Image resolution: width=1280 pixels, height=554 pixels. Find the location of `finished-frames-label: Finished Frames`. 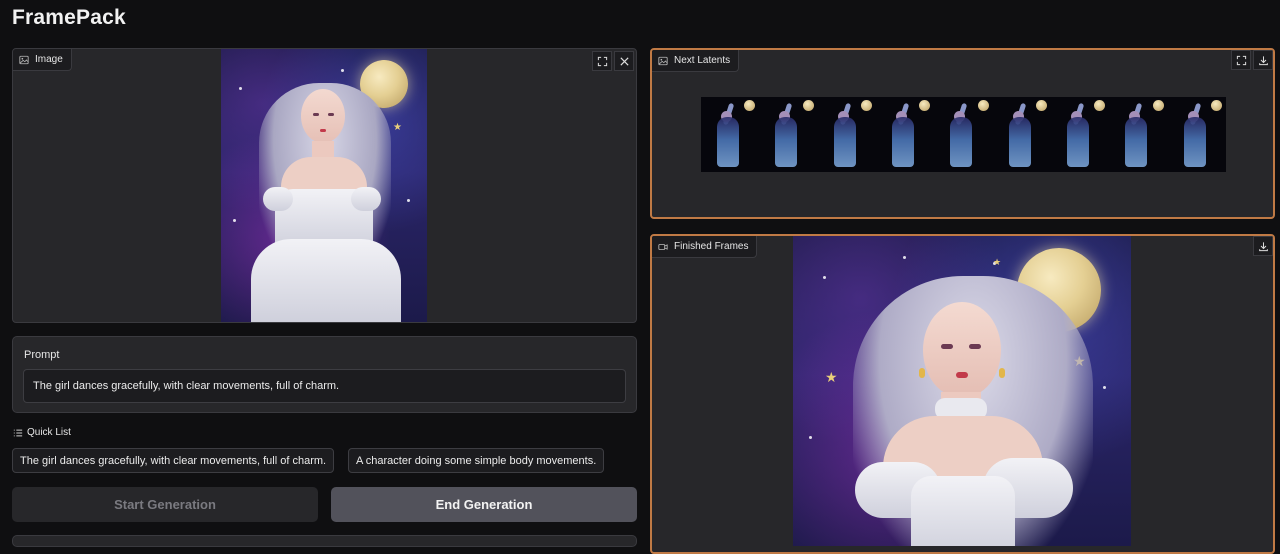

finished-frames-label: Finished Frames is located at coordinates (705, 247).